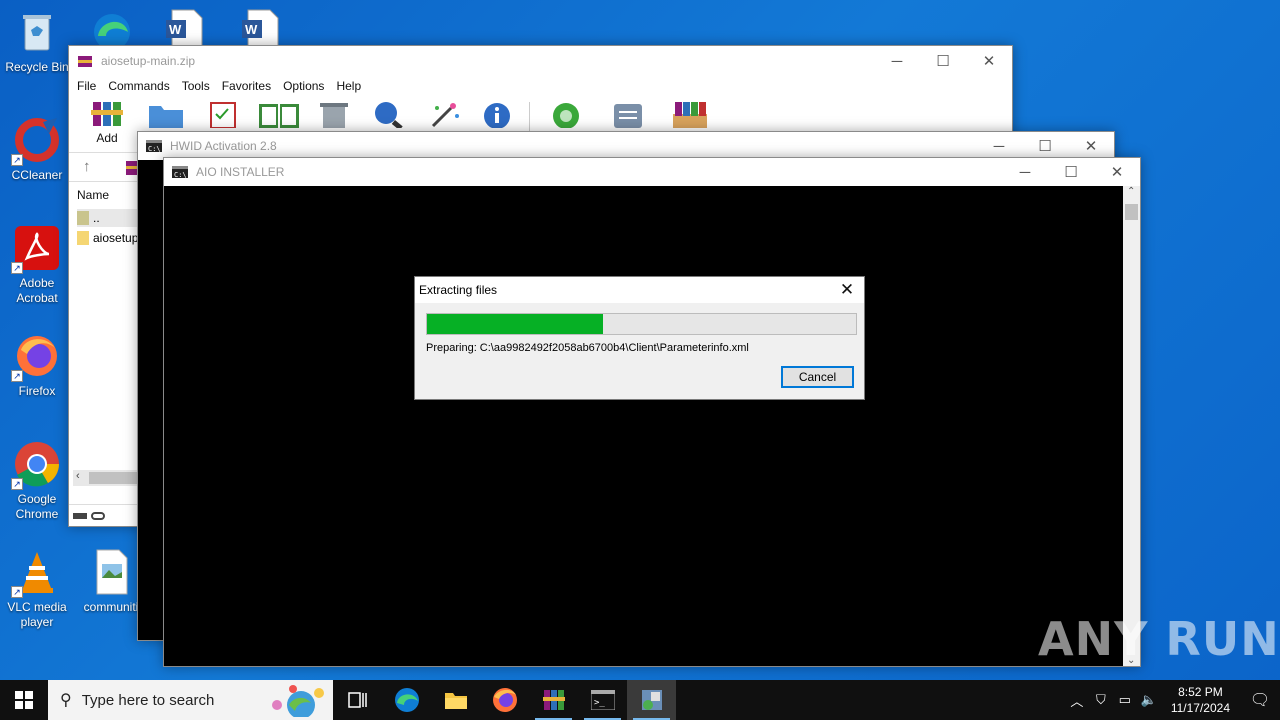  I want to click on sfx-box-icon, so click(690, 114).